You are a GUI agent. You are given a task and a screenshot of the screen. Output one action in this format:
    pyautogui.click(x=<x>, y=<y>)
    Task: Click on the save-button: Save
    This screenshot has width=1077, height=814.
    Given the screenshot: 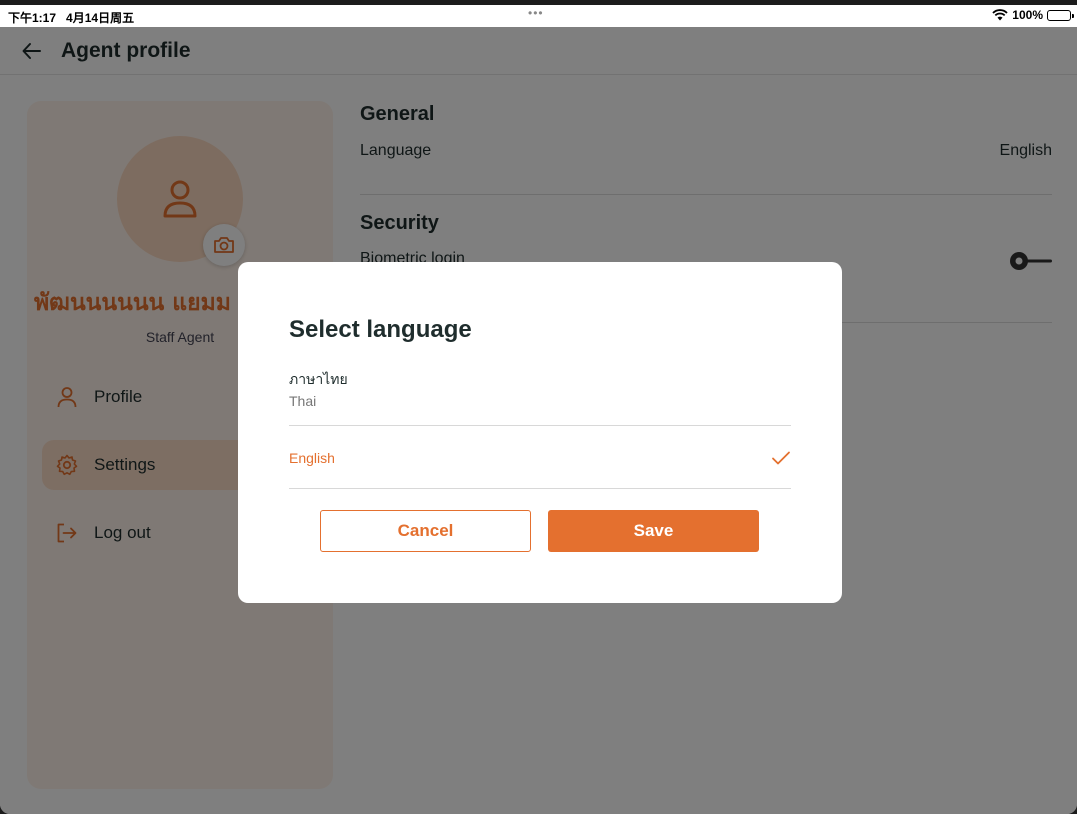 What is the action you would take?
    pyautogui.click(x=653, y=531)
    